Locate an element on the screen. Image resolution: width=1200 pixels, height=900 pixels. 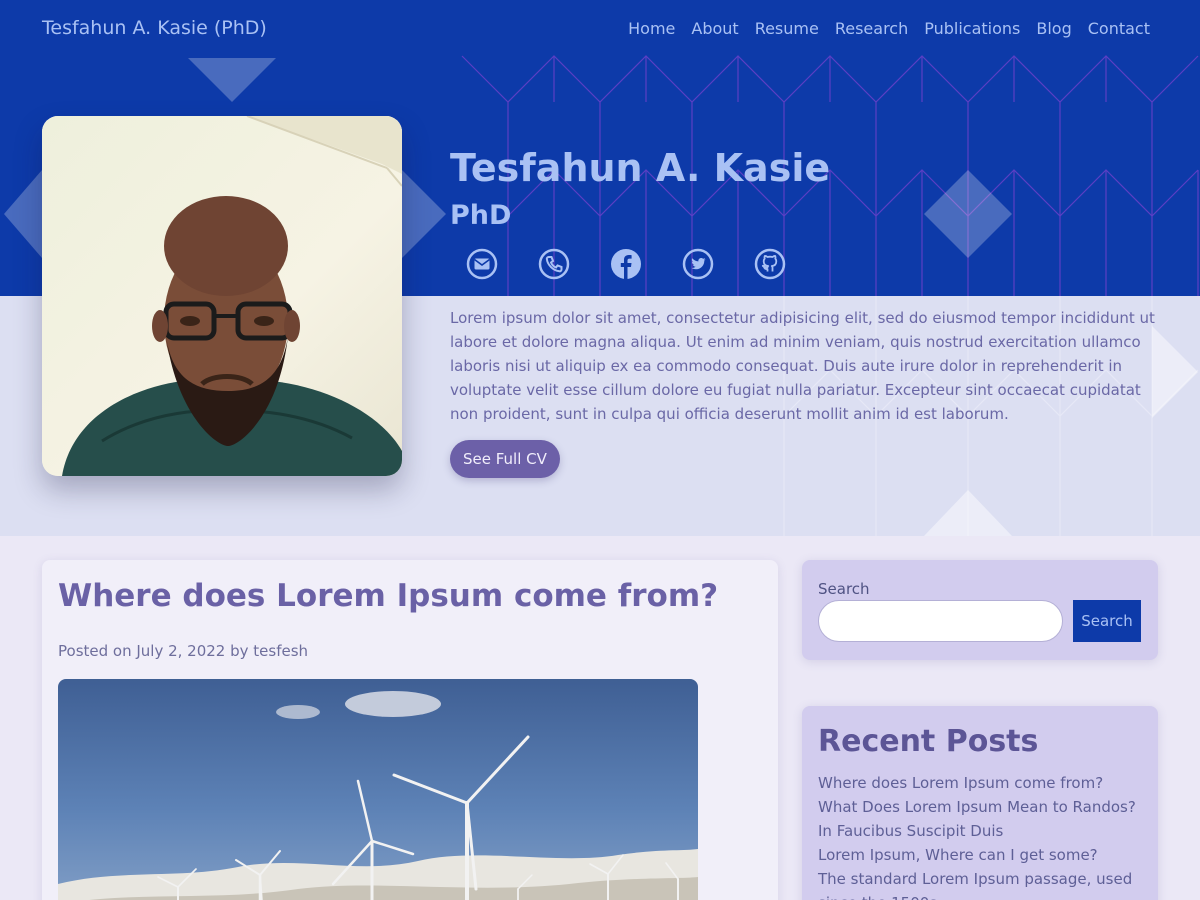
post-featured-image is located at coordinates (378, 789).